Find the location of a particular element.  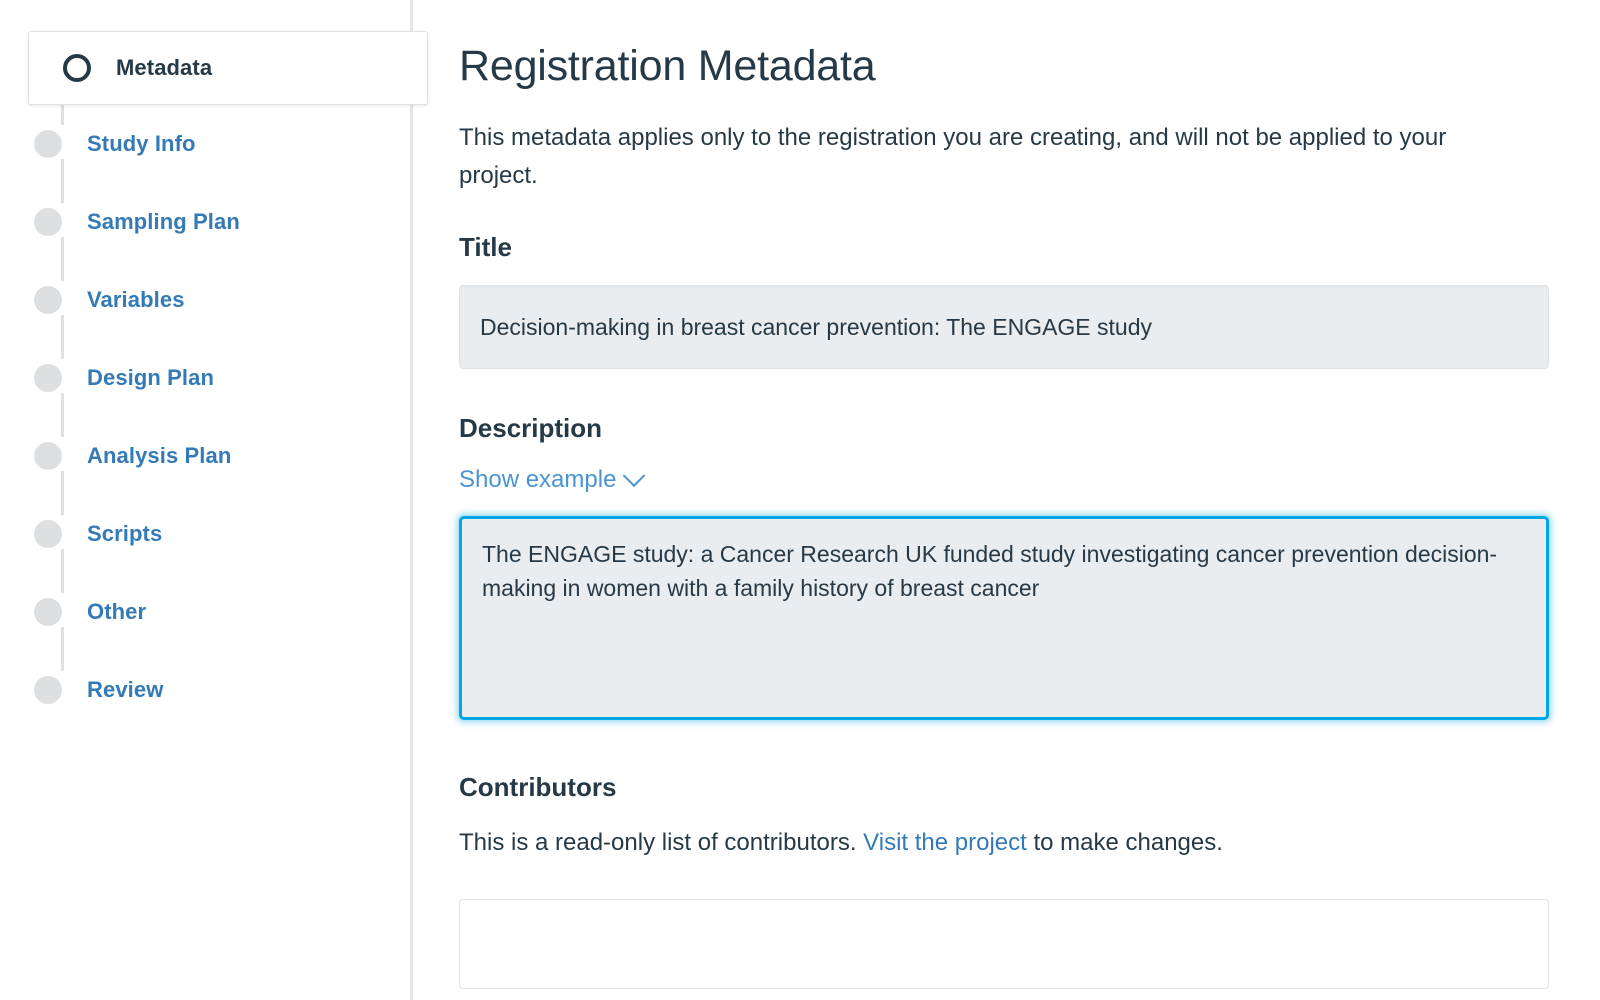

title-field-heading: Title is located at coordinates (485, 247).